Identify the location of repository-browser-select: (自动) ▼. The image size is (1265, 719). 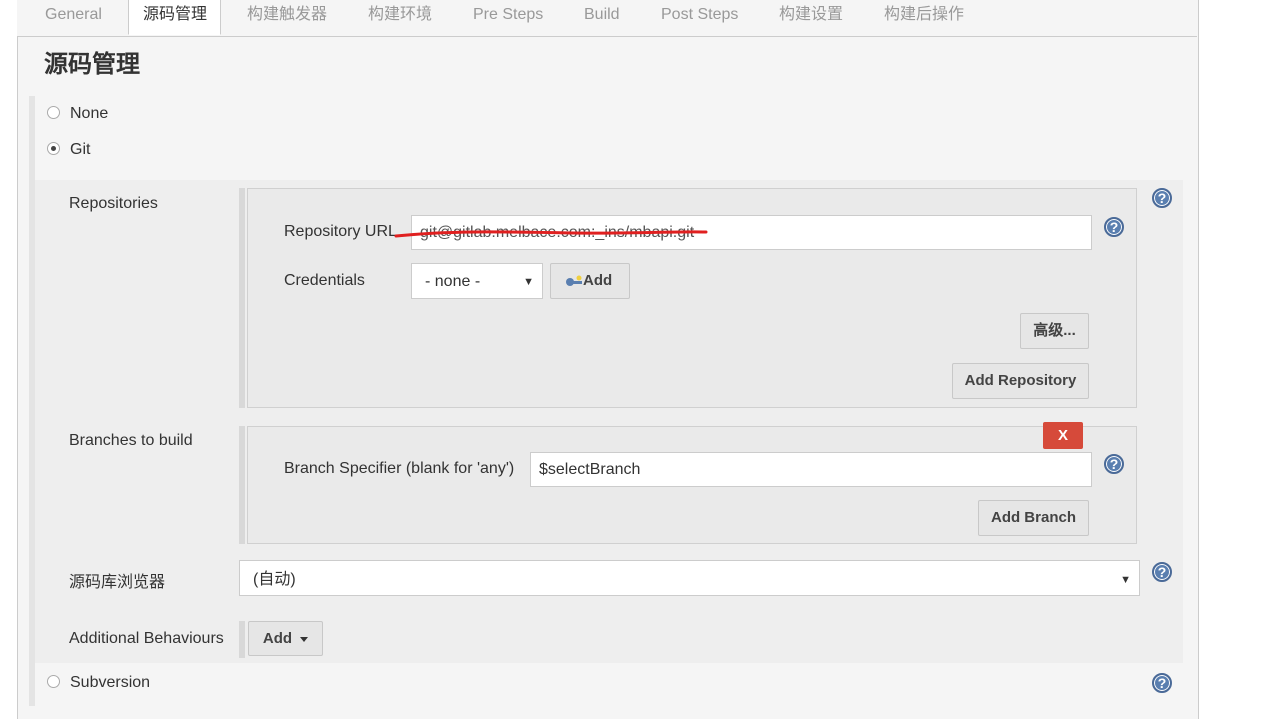
(689, 578).